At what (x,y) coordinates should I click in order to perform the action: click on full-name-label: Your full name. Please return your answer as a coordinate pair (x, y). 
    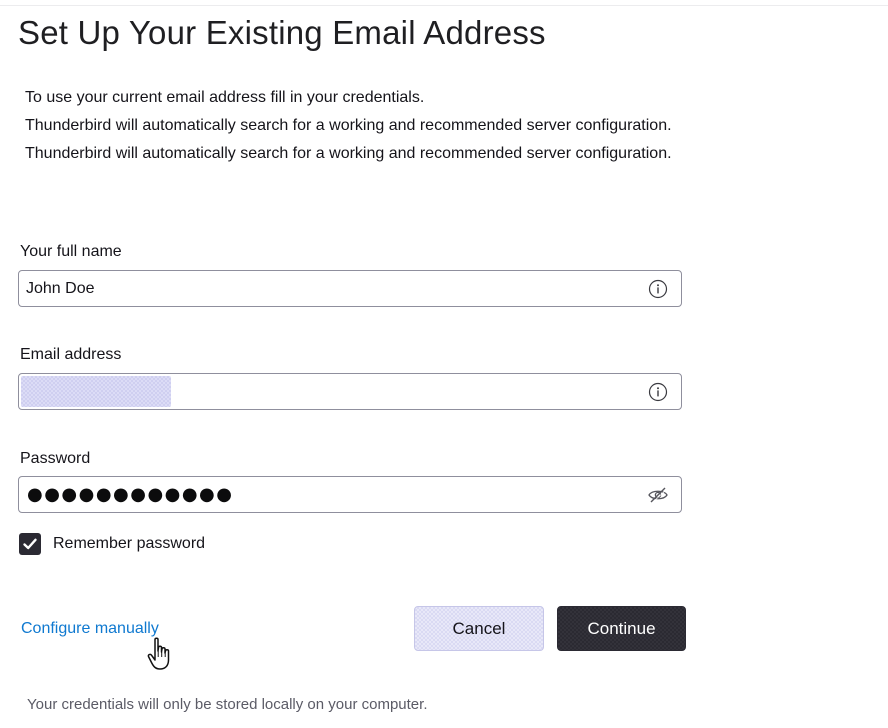
    Looking at the image, I should click on (71, 251).